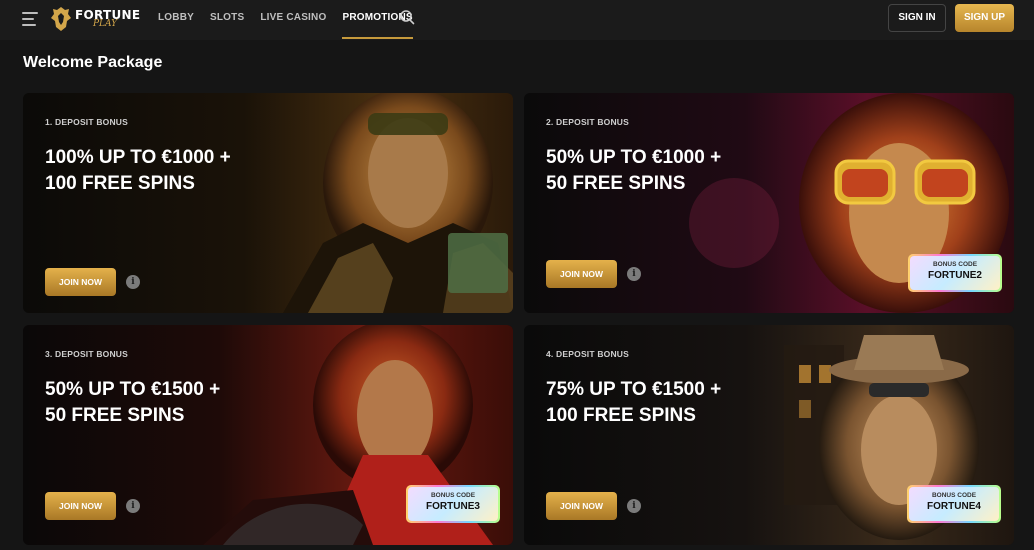 The width and height of the screenshot is (1034, 550). I want to click on deposit-step-label: 3. DEPOSIT BONUS, so click(87, 354).